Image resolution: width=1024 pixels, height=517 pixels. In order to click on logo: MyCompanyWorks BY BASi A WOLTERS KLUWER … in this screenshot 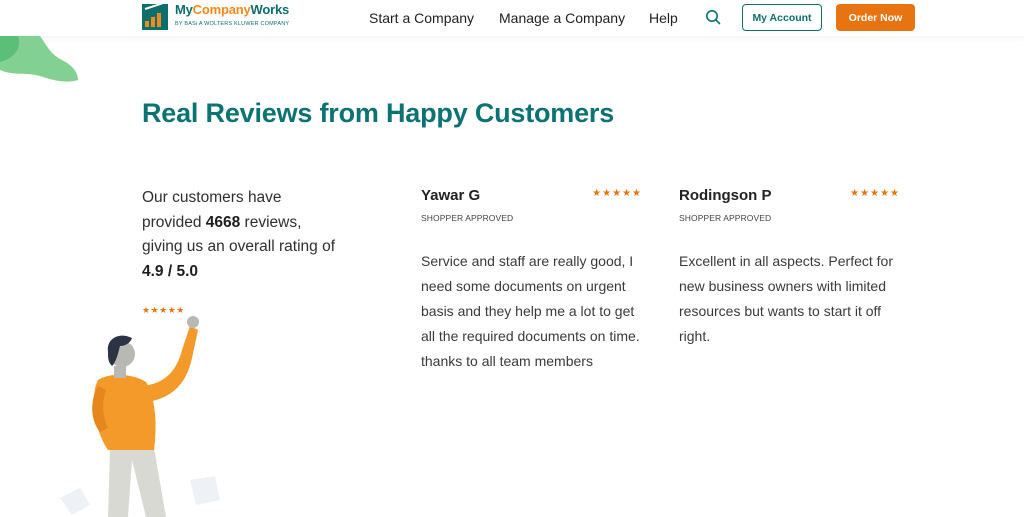, I will do `click(222, 17)`.